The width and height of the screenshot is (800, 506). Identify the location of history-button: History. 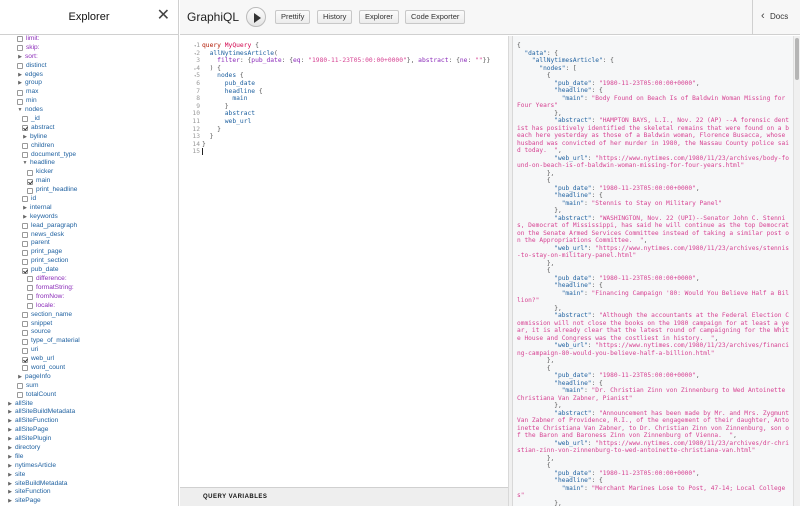
(335, 17).